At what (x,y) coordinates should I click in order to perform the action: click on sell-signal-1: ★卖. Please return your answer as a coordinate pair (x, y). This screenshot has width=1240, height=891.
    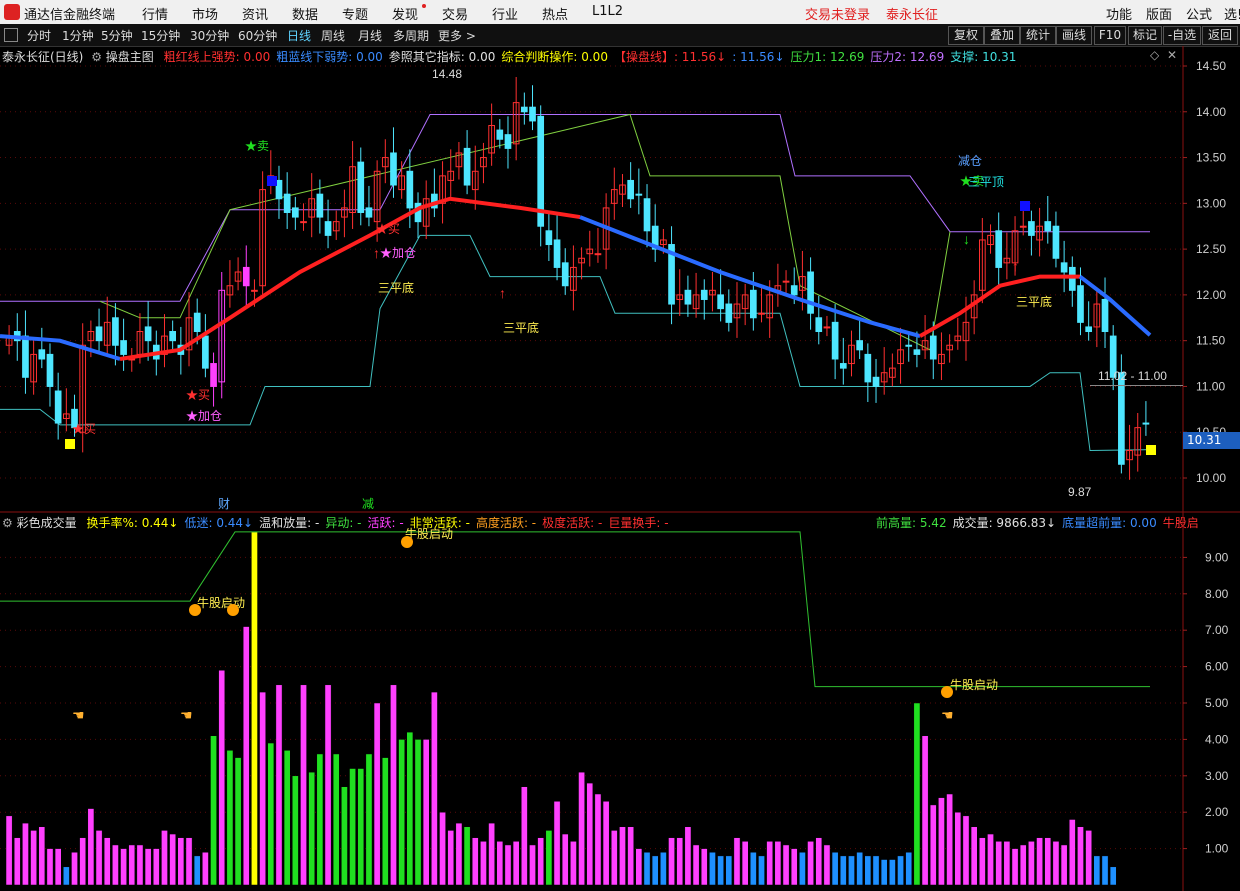
    Looking at the image, I should click on (257, 146).